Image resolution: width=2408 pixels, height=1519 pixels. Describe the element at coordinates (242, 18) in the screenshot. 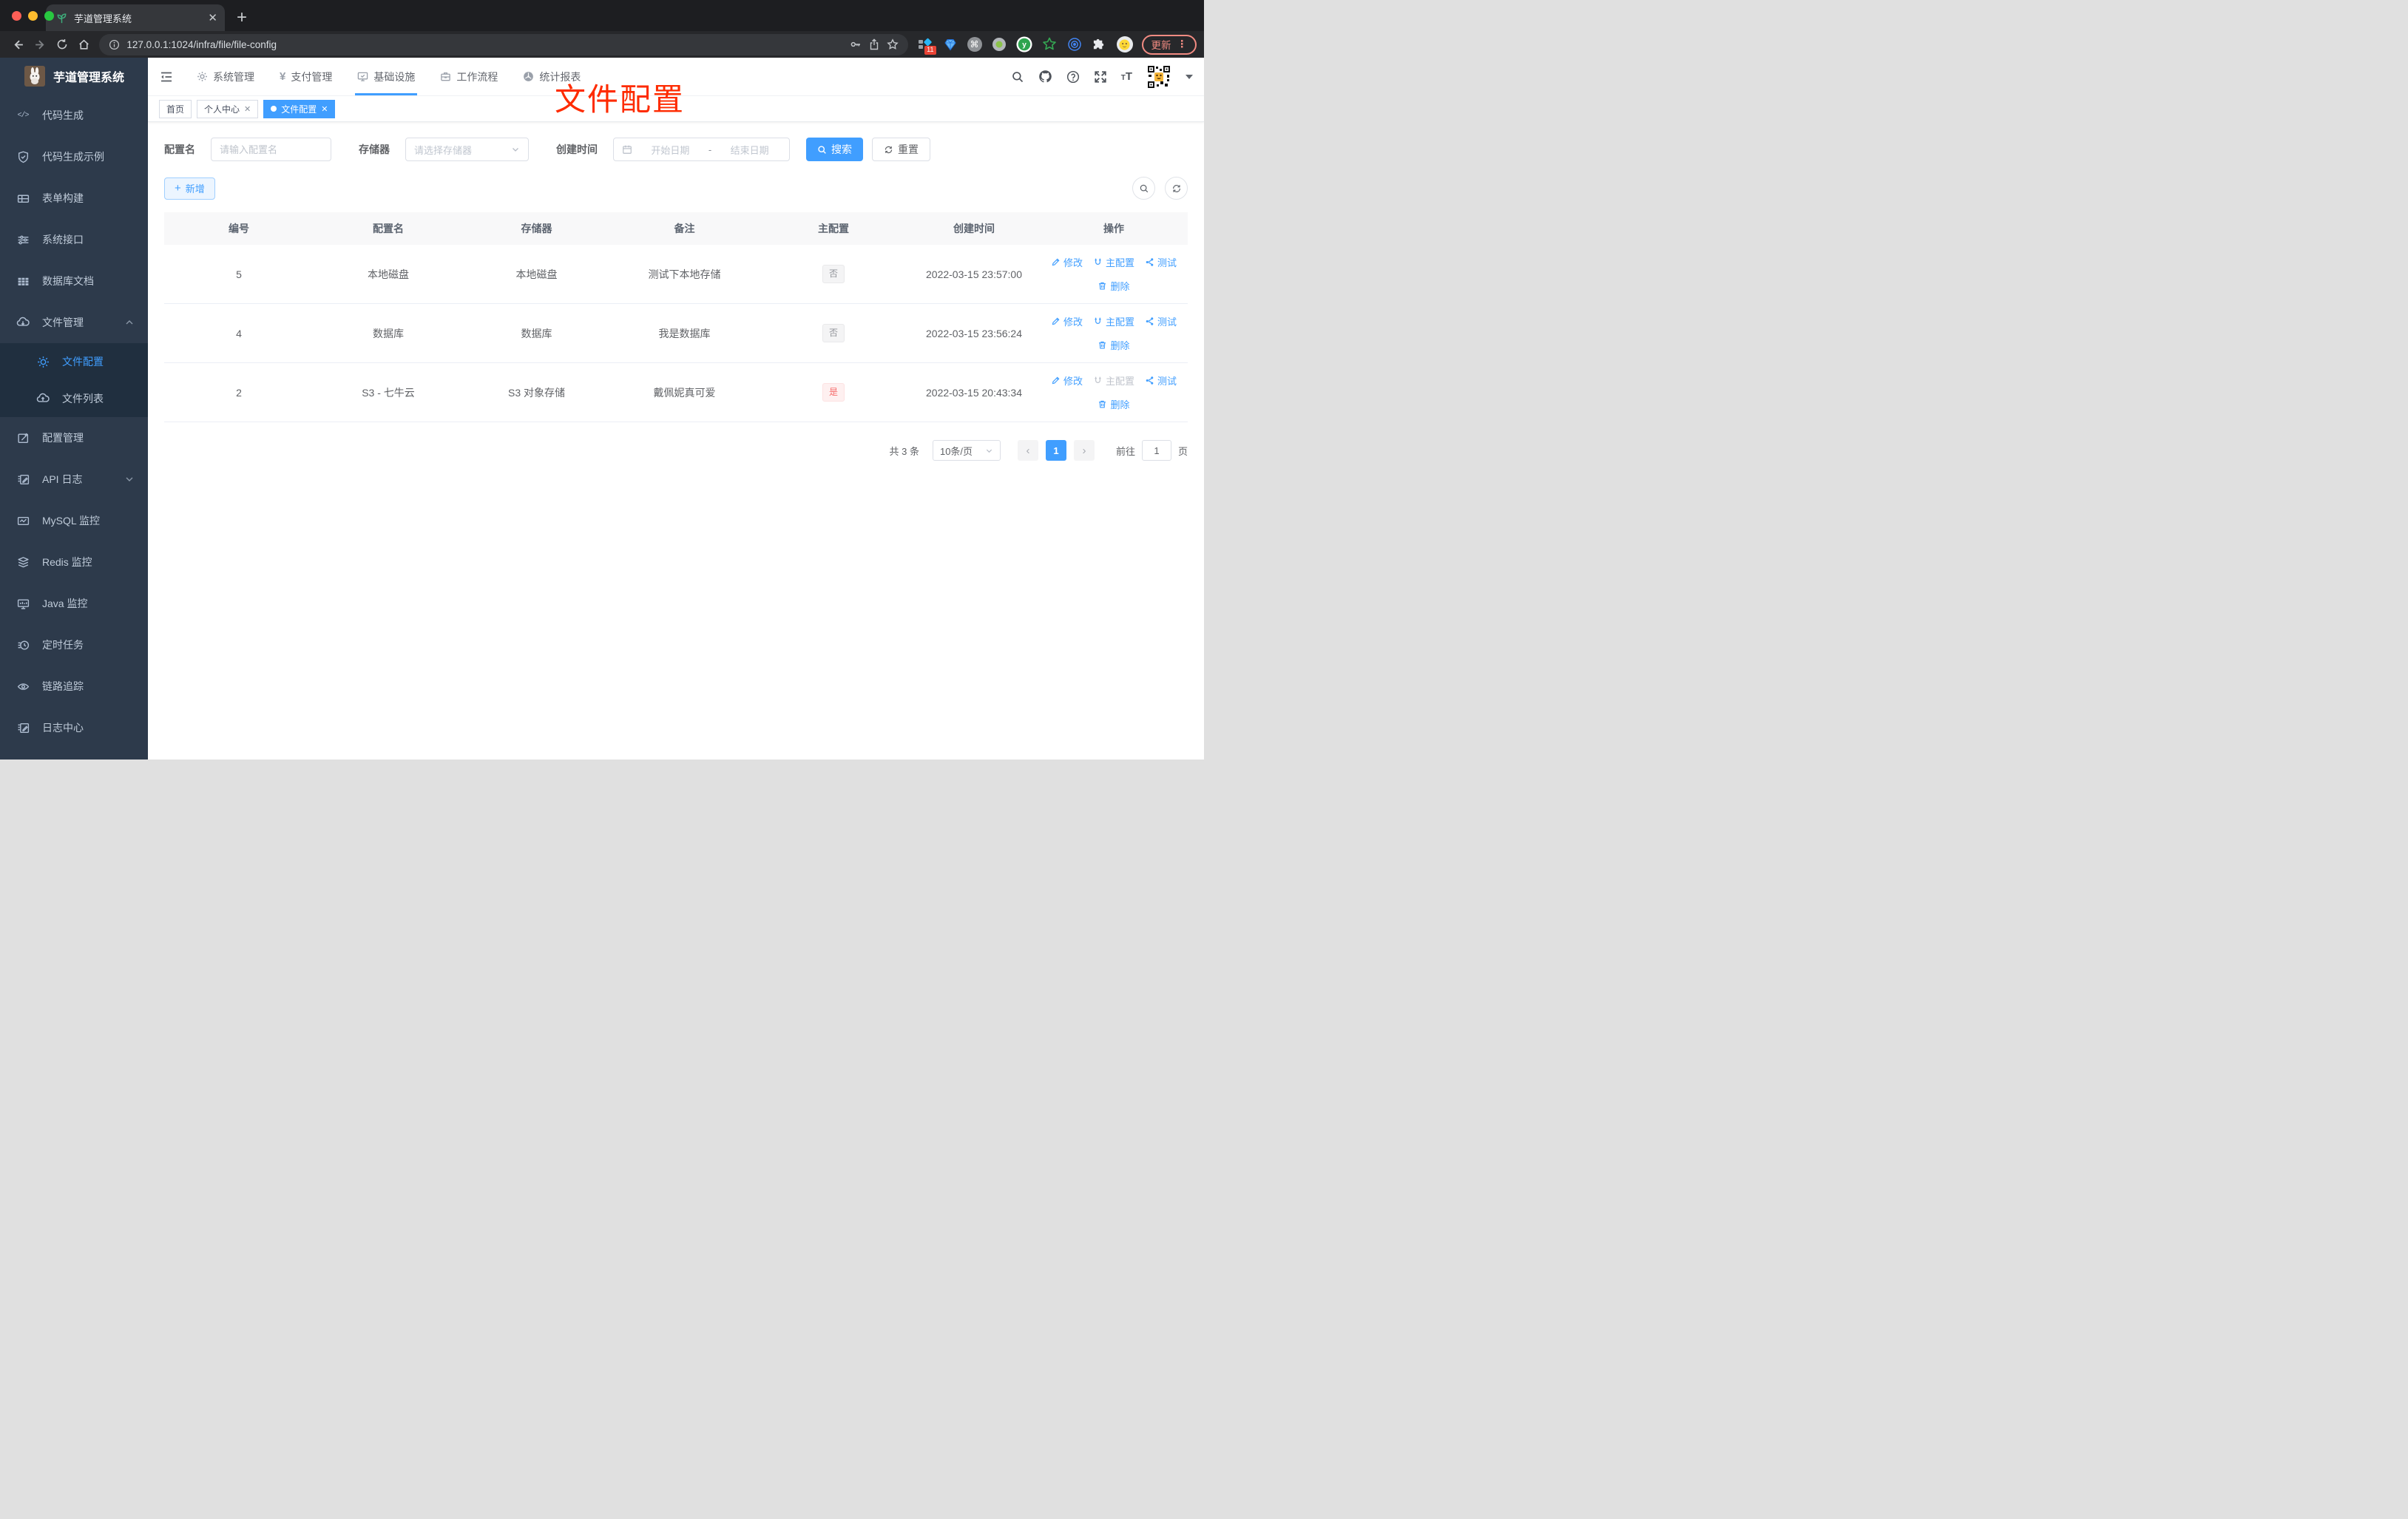

I see `new-tab-button: +` at that location.